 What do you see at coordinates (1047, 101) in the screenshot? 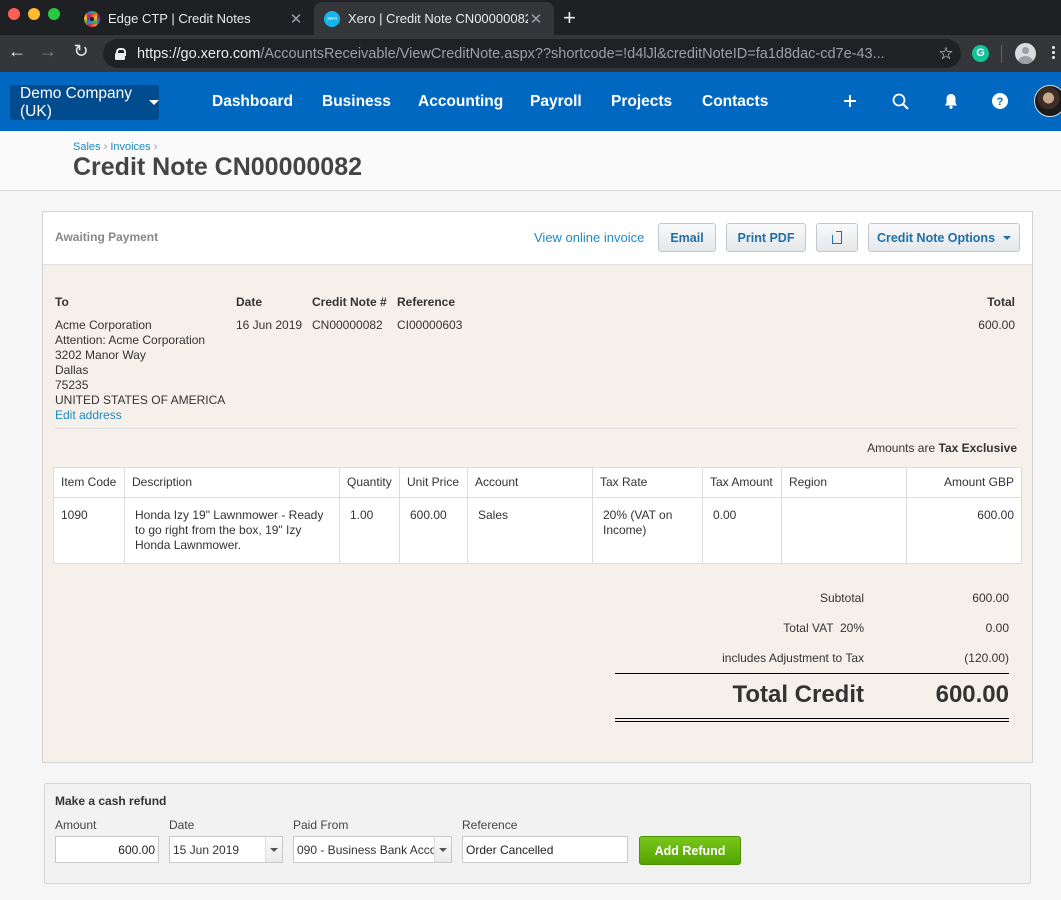
I see `user-avatar` at bounding box center [1047, 101].